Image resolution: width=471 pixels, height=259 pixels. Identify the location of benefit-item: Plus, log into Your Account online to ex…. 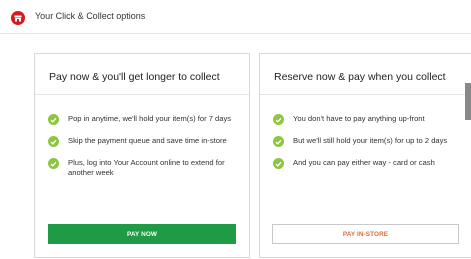
(144, 167).